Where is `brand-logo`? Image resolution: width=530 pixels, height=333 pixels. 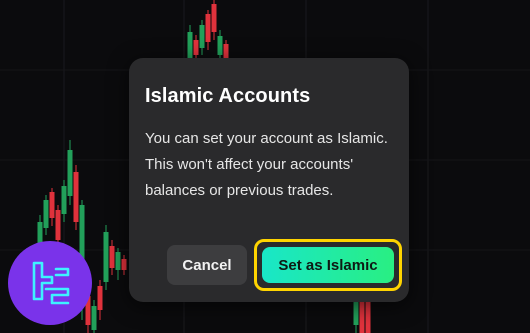
brand-logo is located at coordinates (50, 283).